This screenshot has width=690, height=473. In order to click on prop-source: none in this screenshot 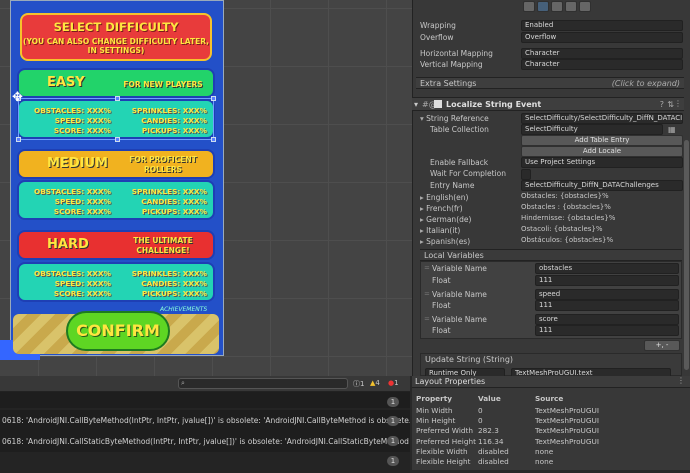, I will do `click(544, 461)`.